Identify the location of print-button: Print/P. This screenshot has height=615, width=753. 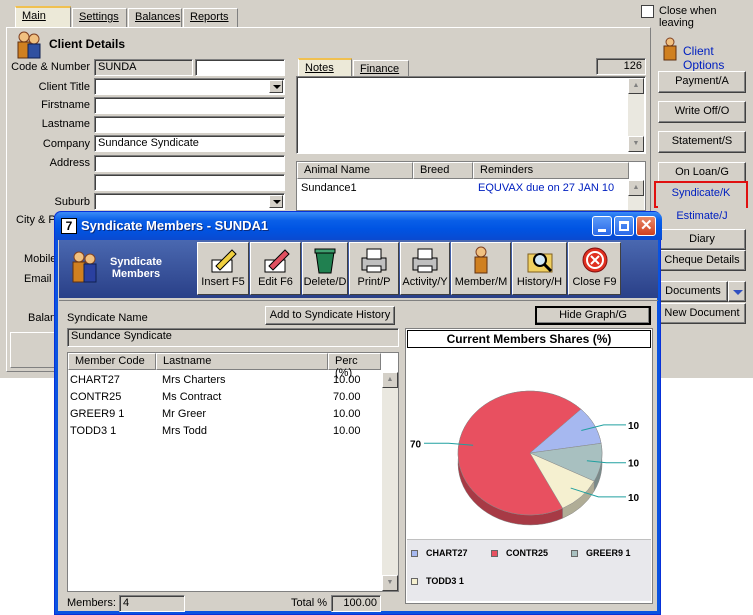
(374, 268).